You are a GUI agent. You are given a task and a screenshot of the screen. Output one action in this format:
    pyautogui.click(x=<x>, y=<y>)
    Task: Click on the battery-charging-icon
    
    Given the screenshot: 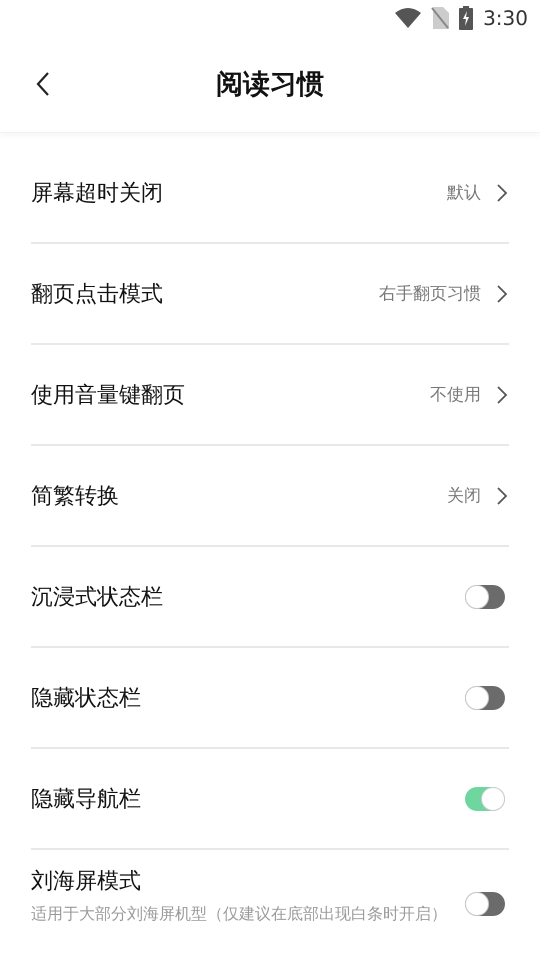 What is the action you would take?
    pyautogui.click(x=466, y=18)
    